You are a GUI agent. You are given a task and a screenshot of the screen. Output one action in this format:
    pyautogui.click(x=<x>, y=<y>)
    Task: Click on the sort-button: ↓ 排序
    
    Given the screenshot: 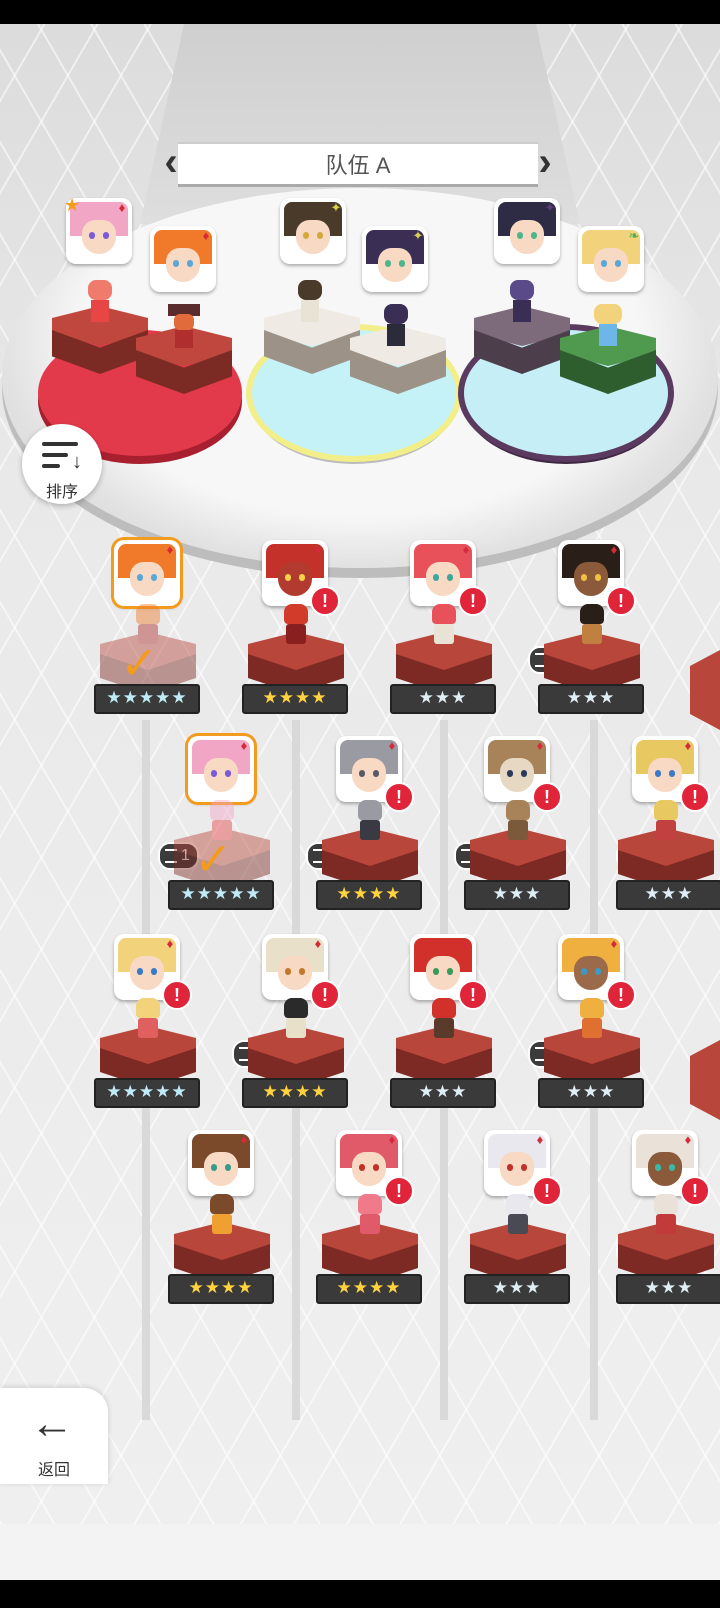 What is the action you would take?
    pyautogui.click(x=62, y=464)
    